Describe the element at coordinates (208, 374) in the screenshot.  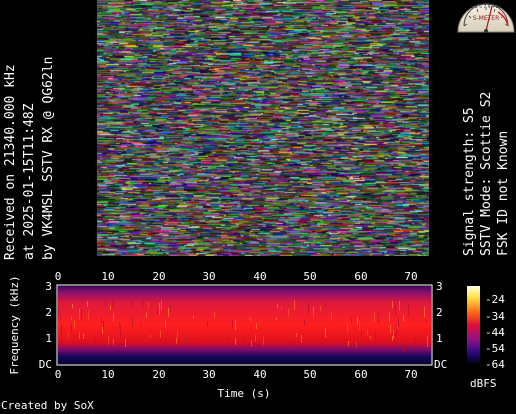
I see `x-tick-bottom: 30` at that location.